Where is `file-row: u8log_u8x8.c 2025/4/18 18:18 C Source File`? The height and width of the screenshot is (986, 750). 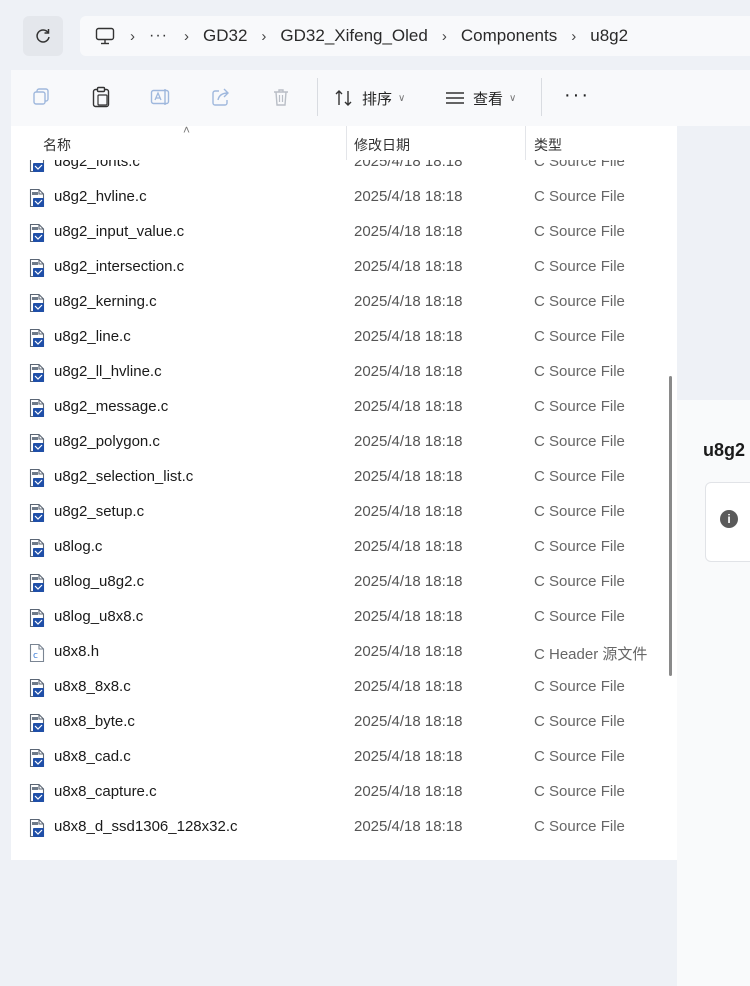 file-row: u8log_u8x8.c 2025/4/18 18:18 C Source File is located at coordinates (337, 617).